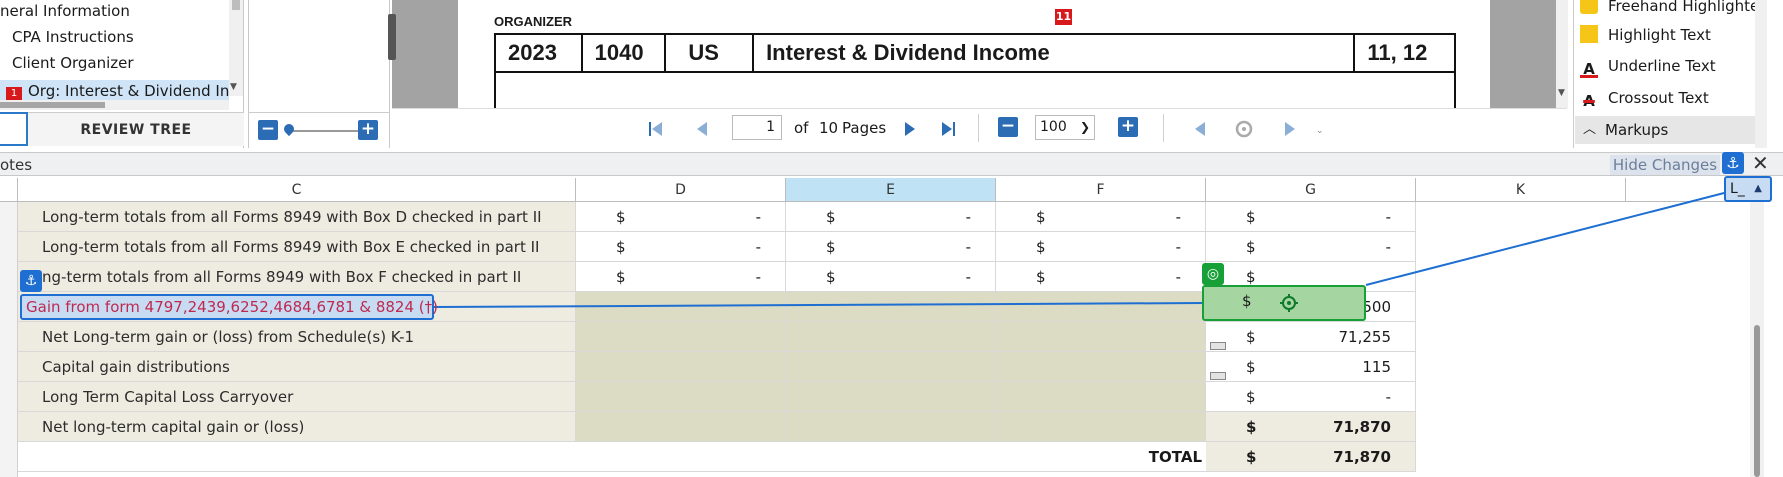 This screenshot has width=1783, height=477. I want to click on previous-page-icon, so click(702, 129).